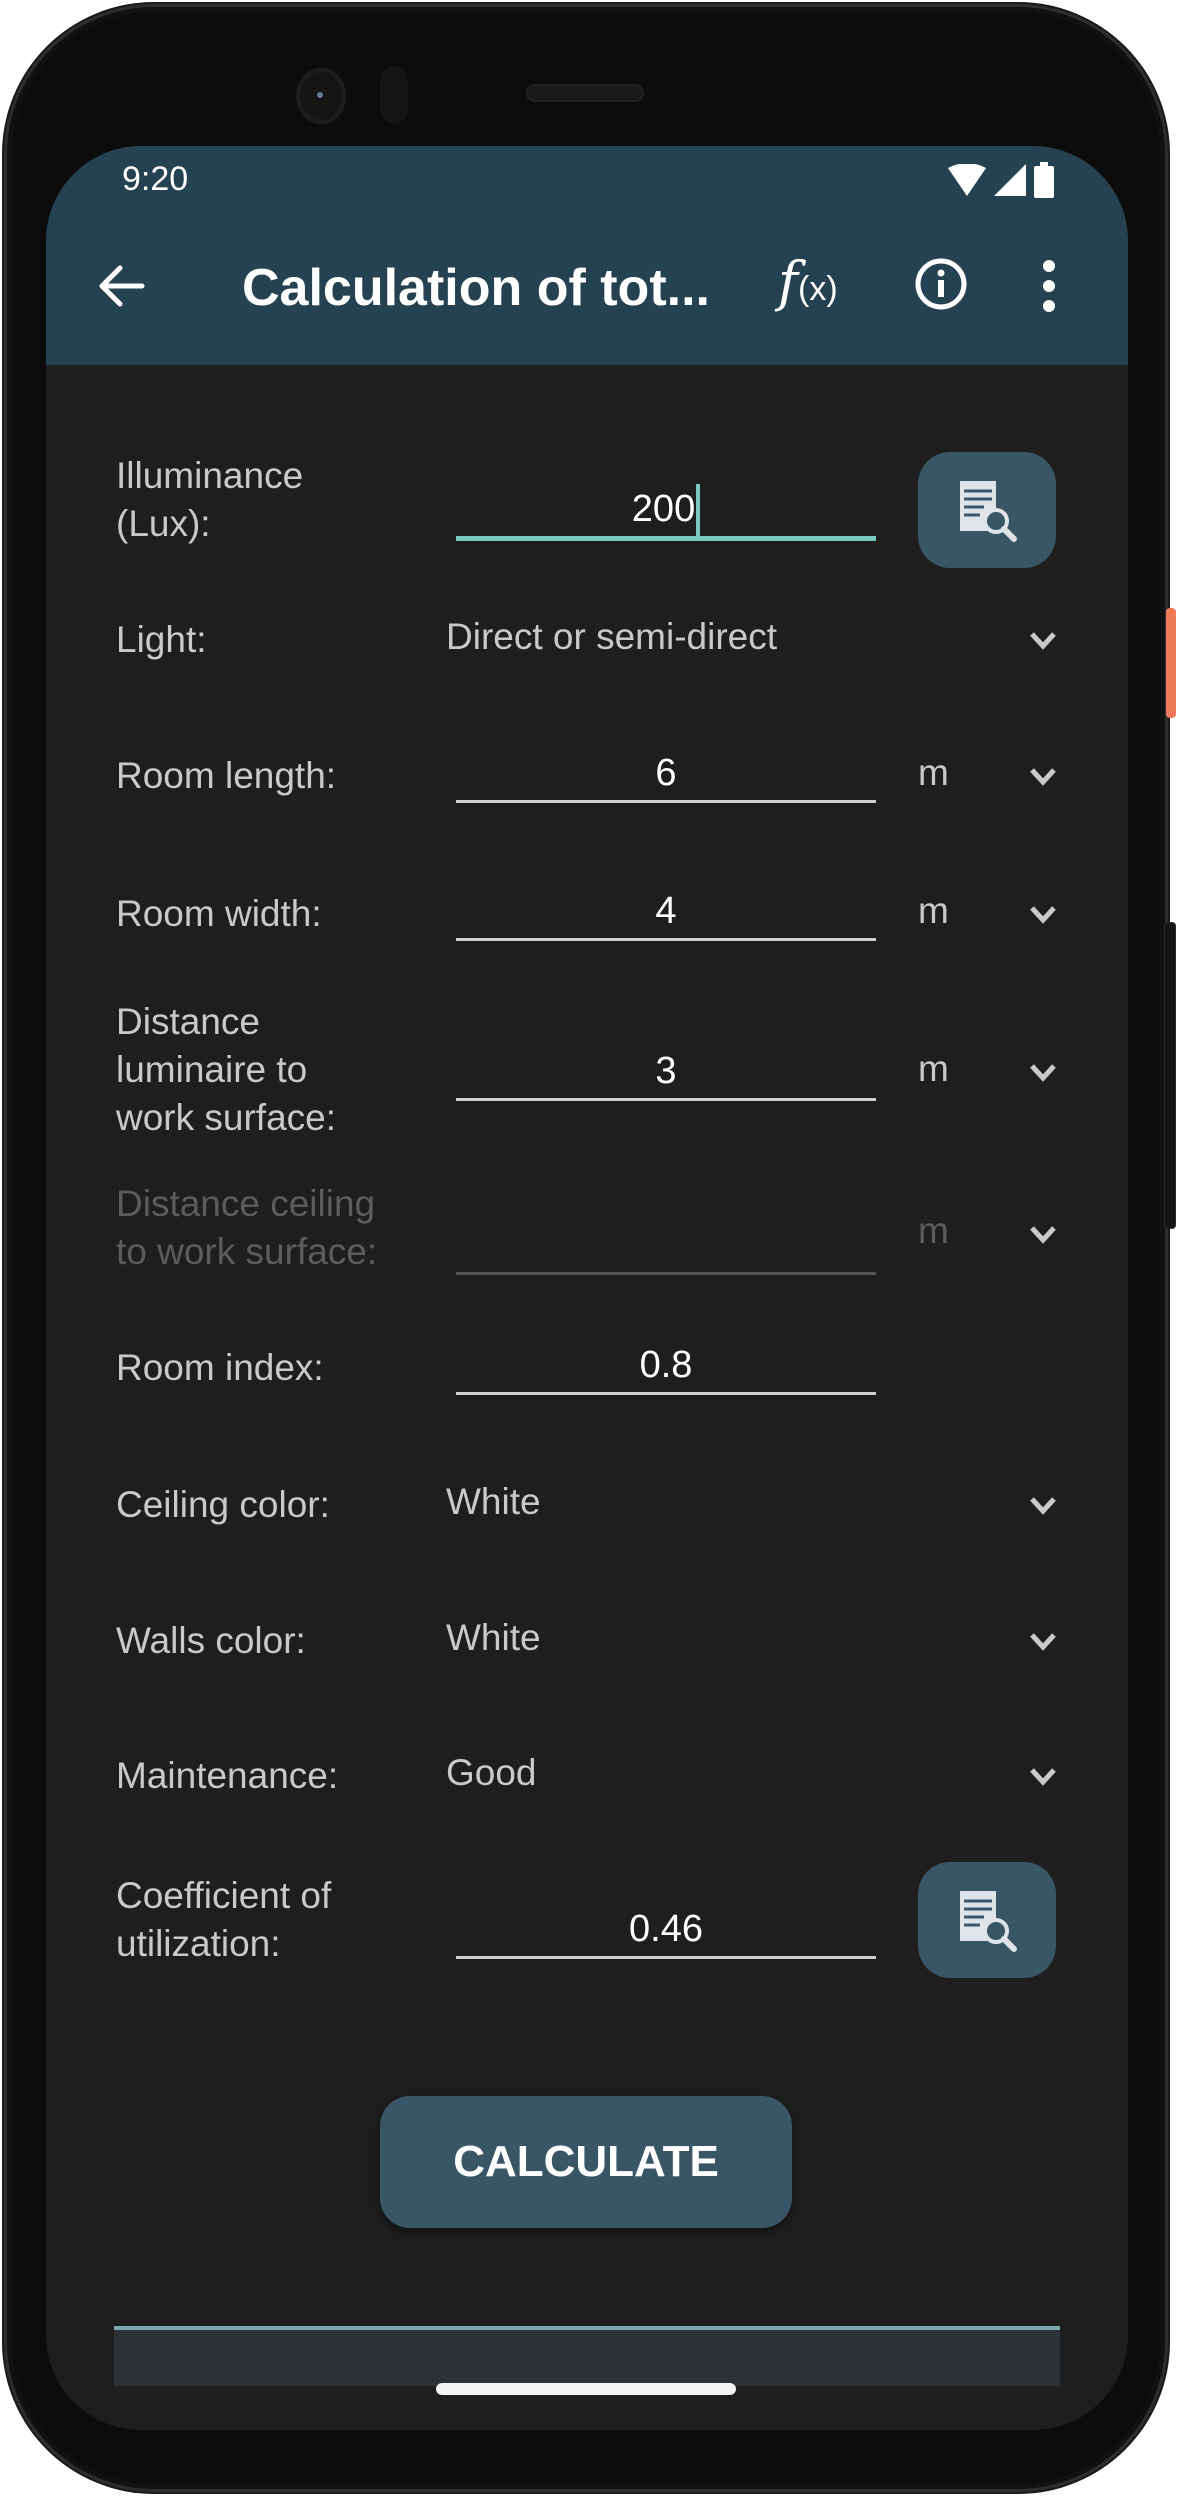 The width and height of the screenshot is (1178, 2498). Describe the element at coordinates (493, 1502) in the screenshot. I see `ceiling-color-select: White` at that location.